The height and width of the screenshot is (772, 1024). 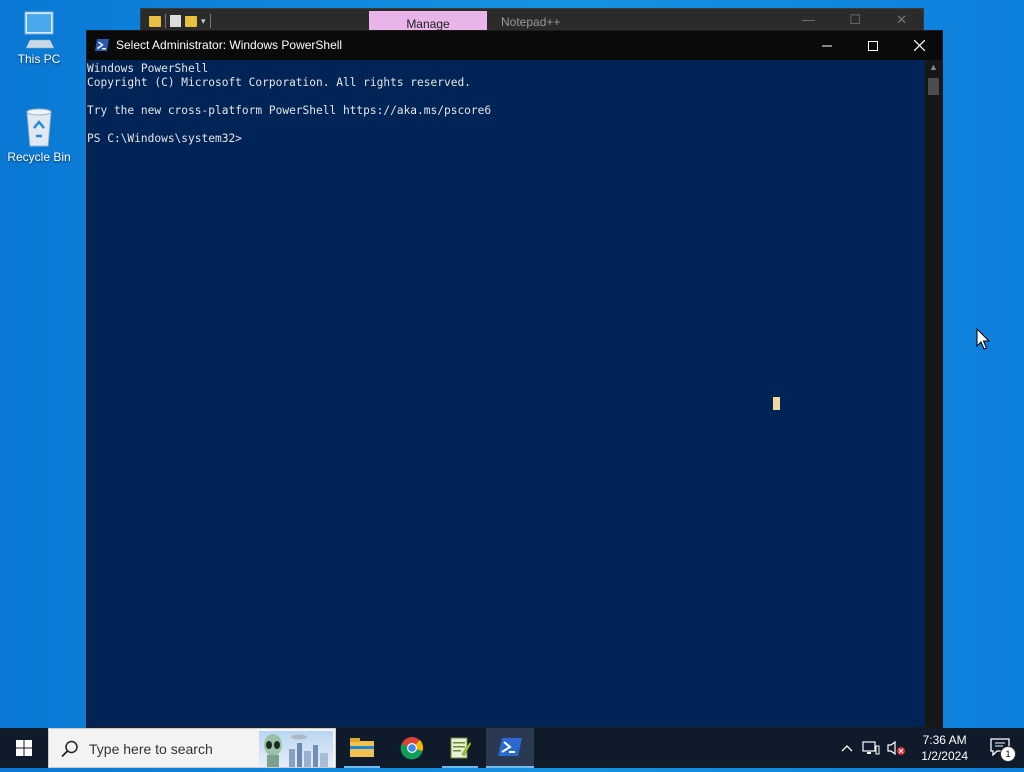 What do you see at coordinates (203, 21) in the screenshot?
I see `chevron-down-icon: ▾` at bounding box center [203, 21].